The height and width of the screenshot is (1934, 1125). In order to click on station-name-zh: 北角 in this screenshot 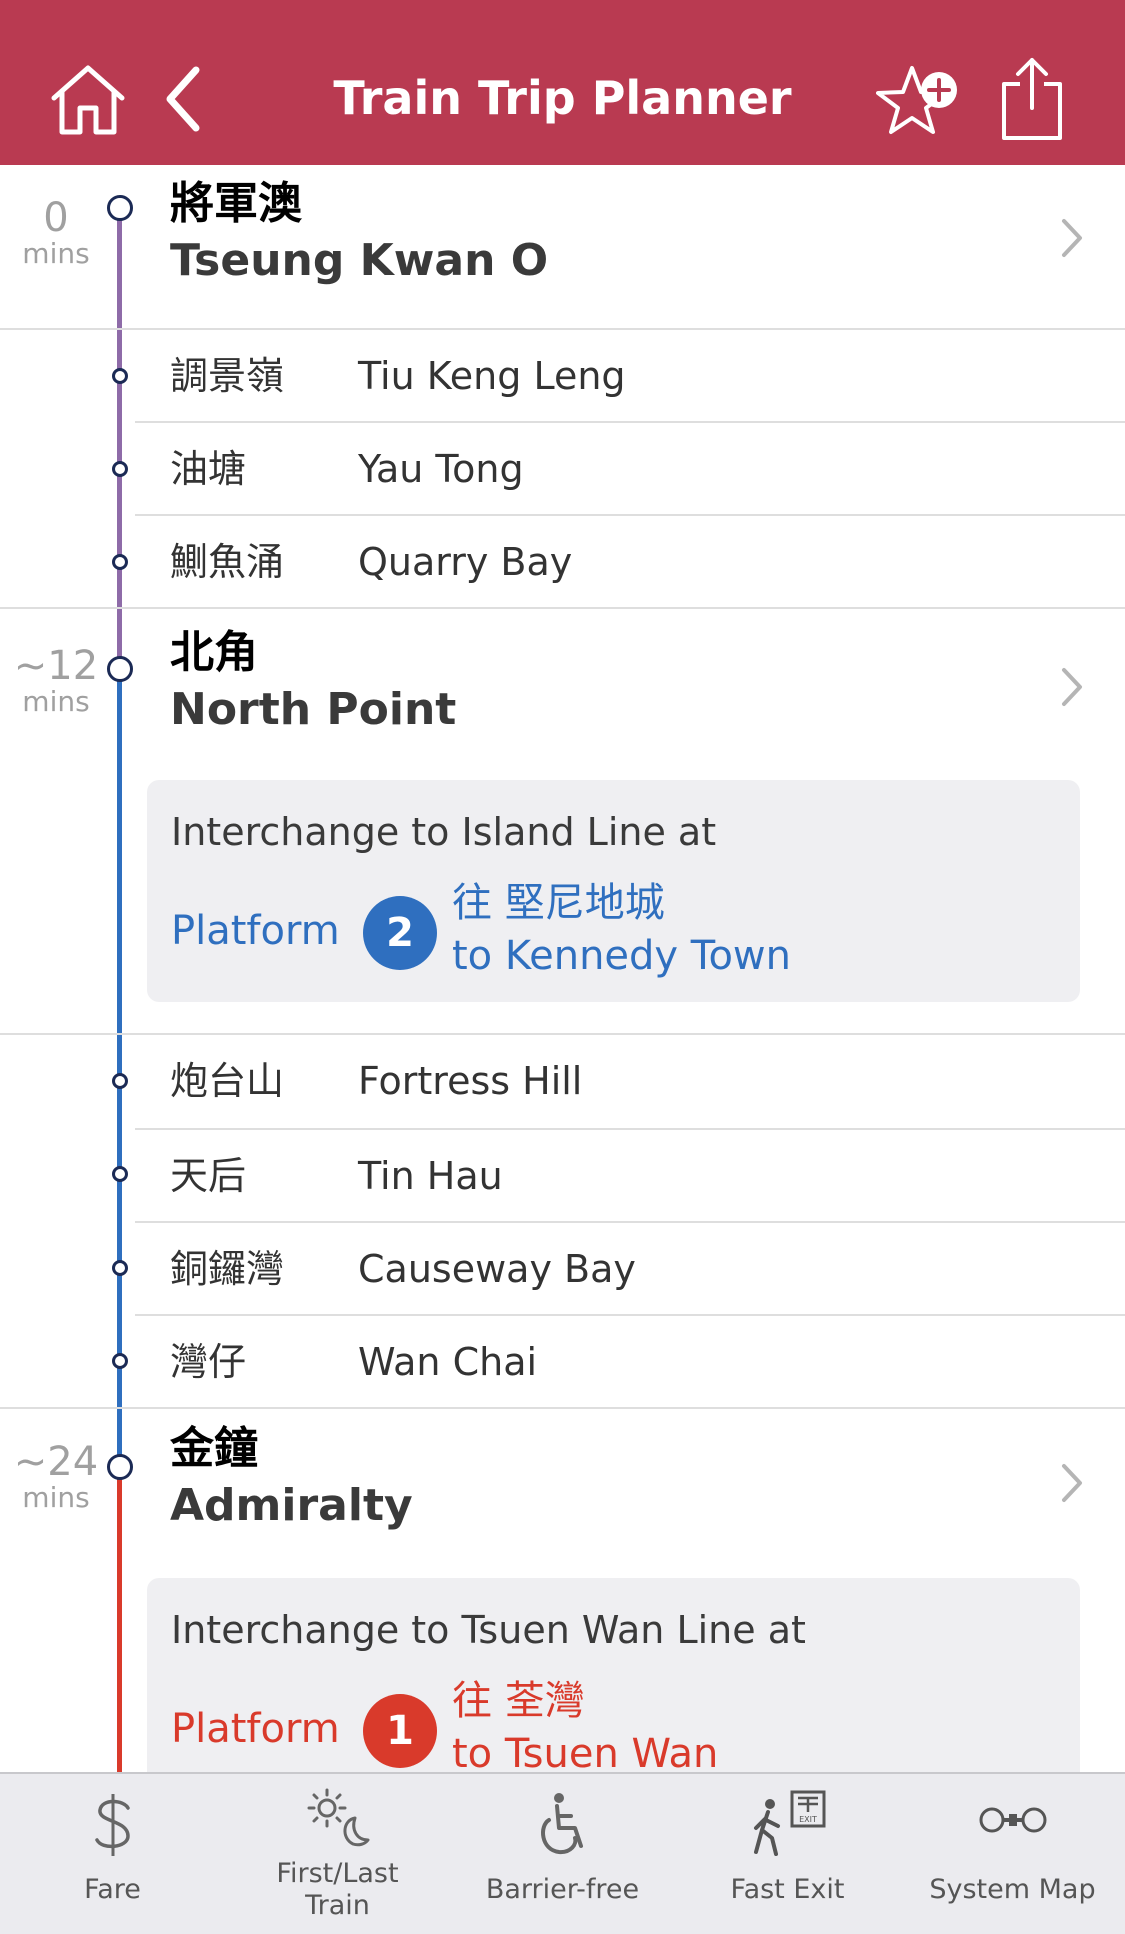, I will do `click(214, 652)`.